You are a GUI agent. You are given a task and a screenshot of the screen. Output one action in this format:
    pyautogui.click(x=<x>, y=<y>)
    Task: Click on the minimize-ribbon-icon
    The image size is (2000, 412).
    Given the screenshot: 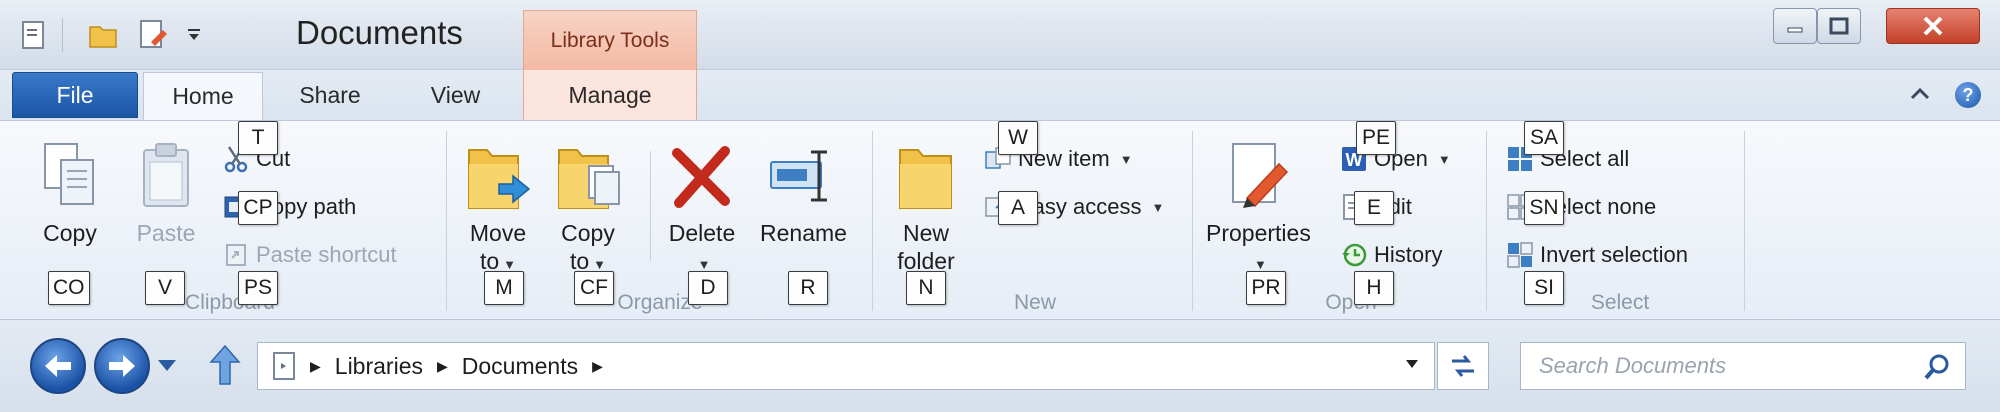 What is the action you would take?
    pyautogui.click(x=1920, y=96)
    